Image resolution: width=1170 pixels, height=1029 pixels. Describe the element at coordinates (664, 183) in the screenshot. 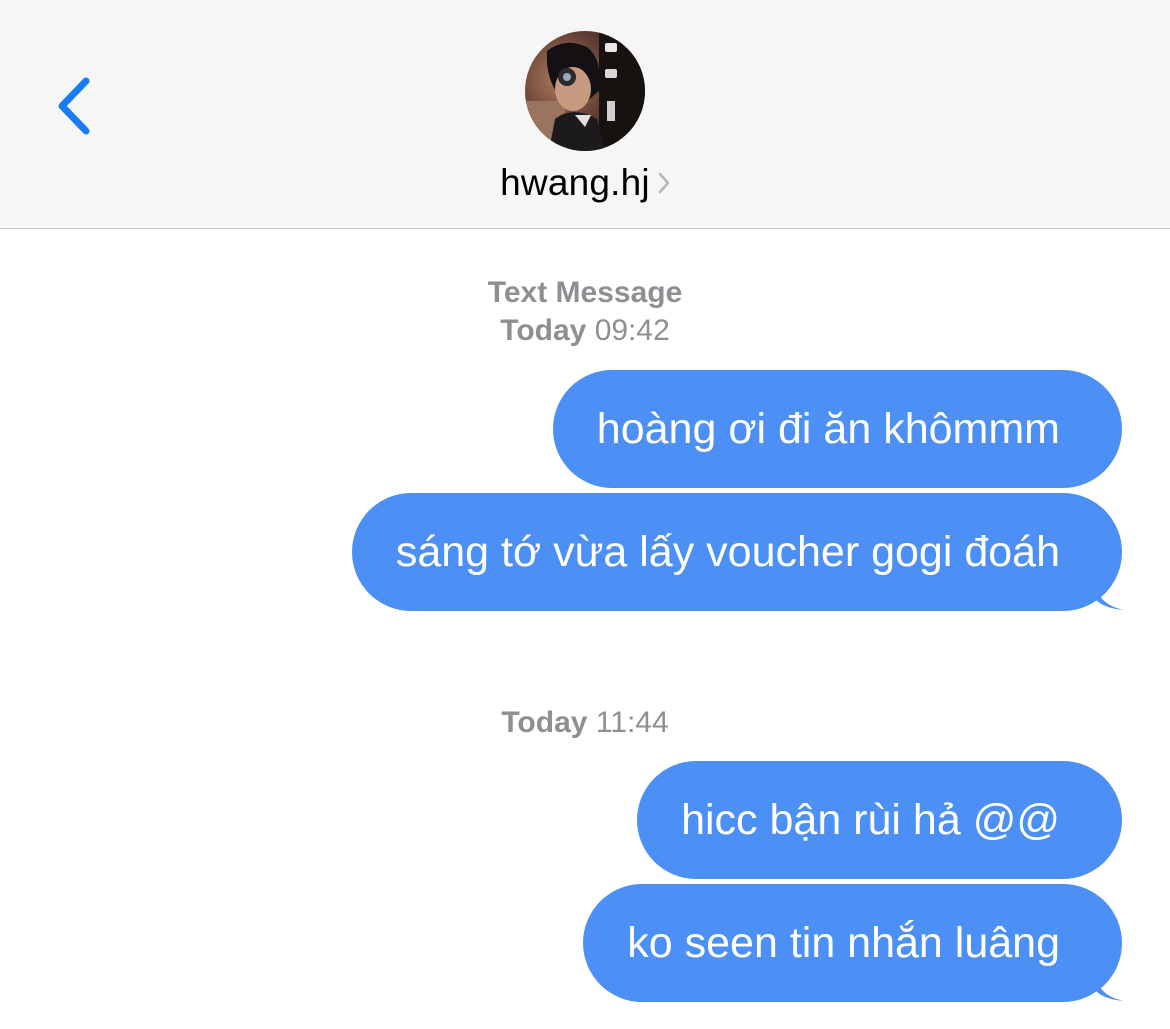

I see `chevron-right-icon` at that location.